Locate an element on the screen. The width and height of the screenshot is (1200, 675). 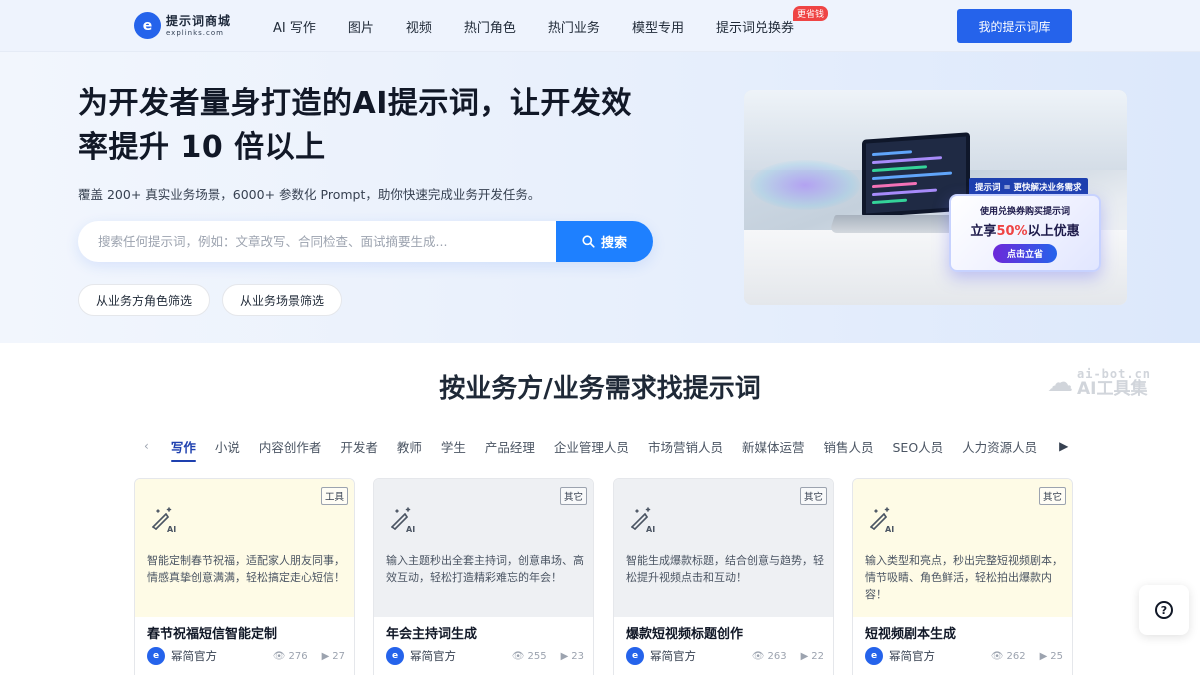
card-cover: 其它 AI 输入主题秒出全套主持词，创意串场、高效互动，轻松打造精彩难忘的年会！ is located at coordinates (483, 548).